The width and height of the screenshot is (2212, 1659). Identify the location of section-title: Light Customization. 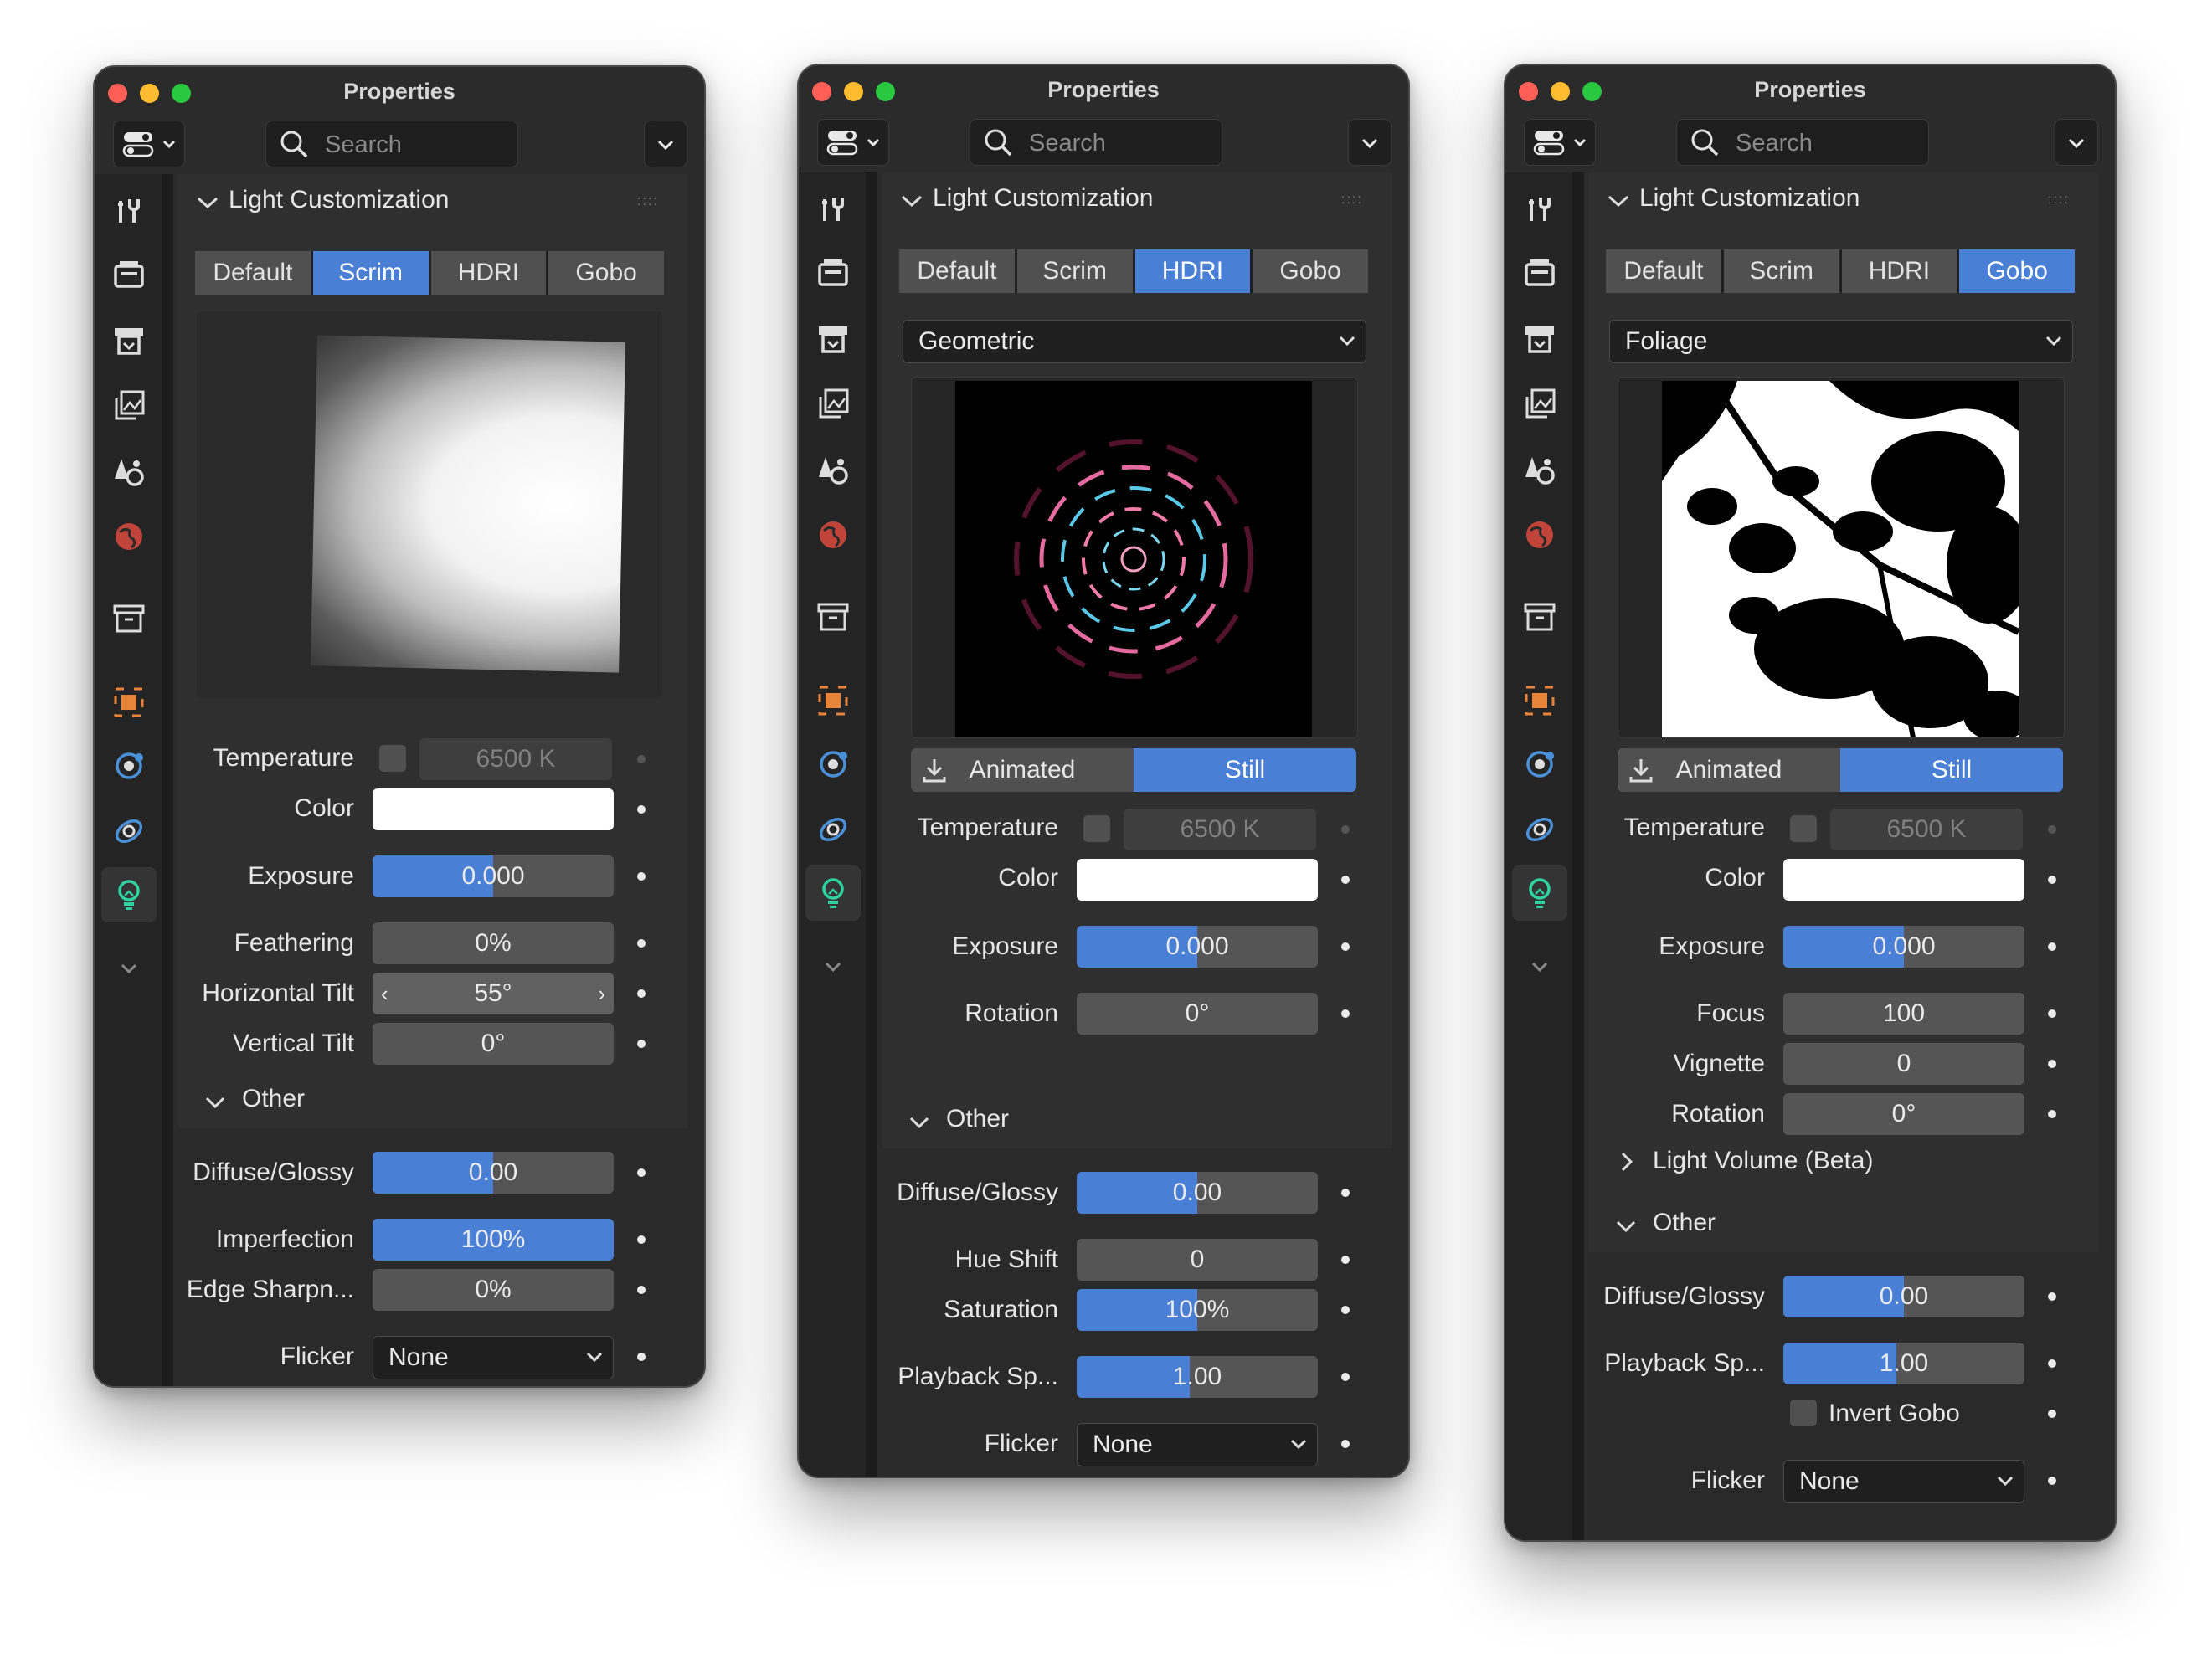
(1749, 198).